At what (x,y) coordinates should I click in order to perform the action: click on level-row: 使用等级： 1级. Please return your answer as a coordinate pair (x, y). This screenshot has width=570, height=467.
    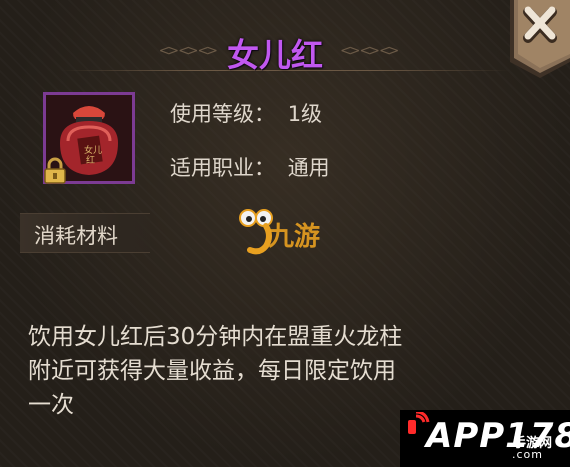
    Looking at the image, I should click on (246, 113).